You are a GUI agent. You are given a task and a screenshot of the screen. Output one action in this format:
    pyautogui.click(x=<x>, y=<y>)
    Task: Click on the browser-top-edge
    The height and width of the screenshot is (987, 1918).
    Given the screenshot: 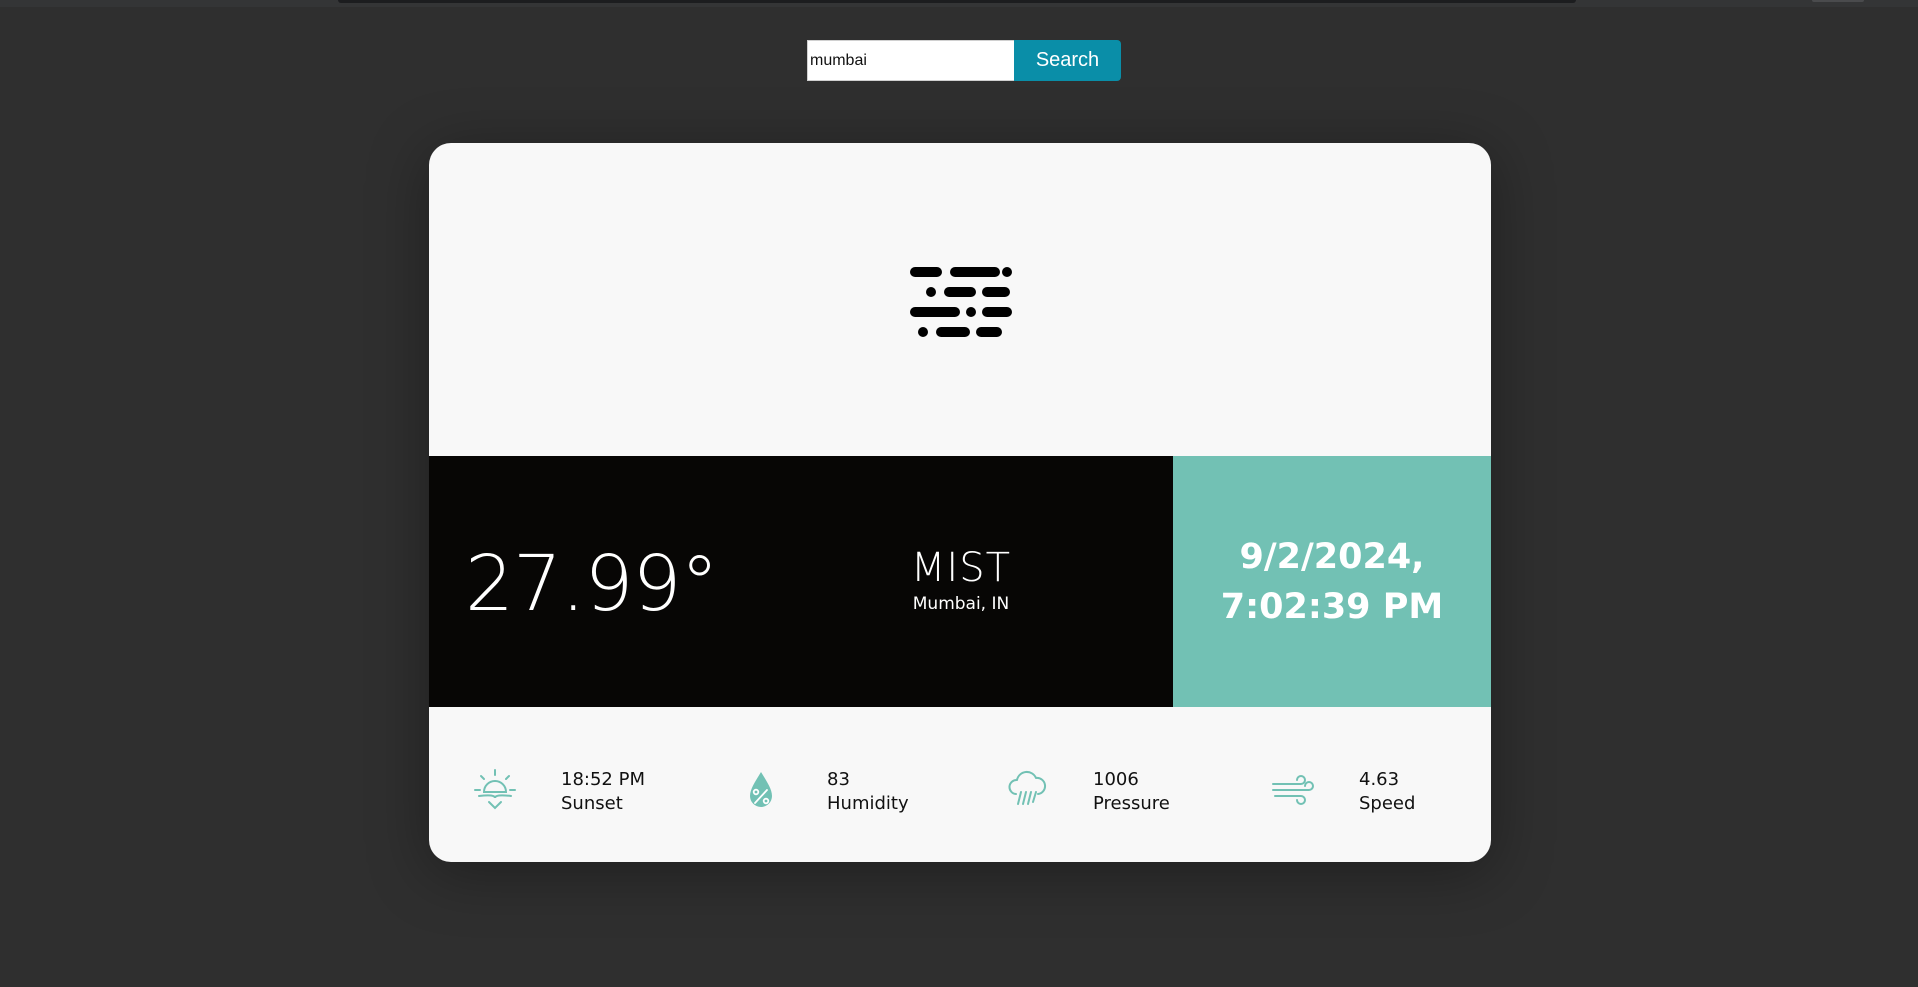 What is the action you would take?
    pyautogui.click(x=959, y=3)
    